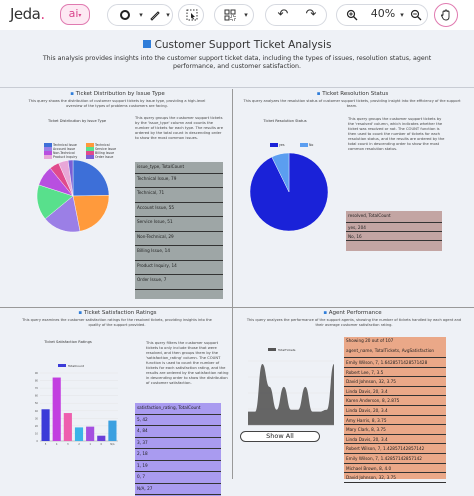 The image size is (474, 496). What do you see at coordinates (311, 145) in the screenshot?
I see `legend-label: No` at bounding box center [311, 145].